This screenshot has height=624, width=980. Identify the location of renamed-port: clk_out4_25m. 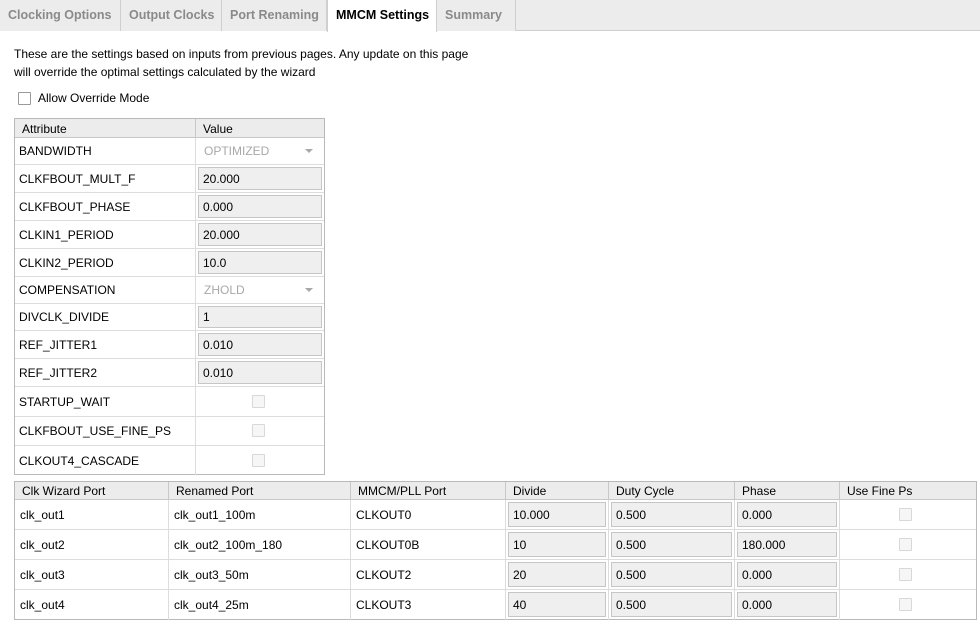
(211, 605).